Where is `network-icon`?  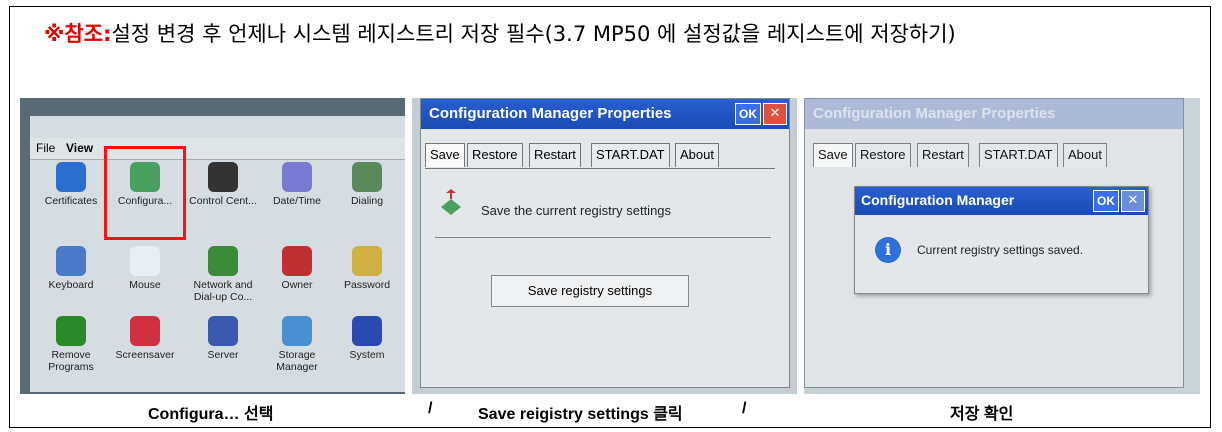 network-icon is located at coordinates (223, 261).